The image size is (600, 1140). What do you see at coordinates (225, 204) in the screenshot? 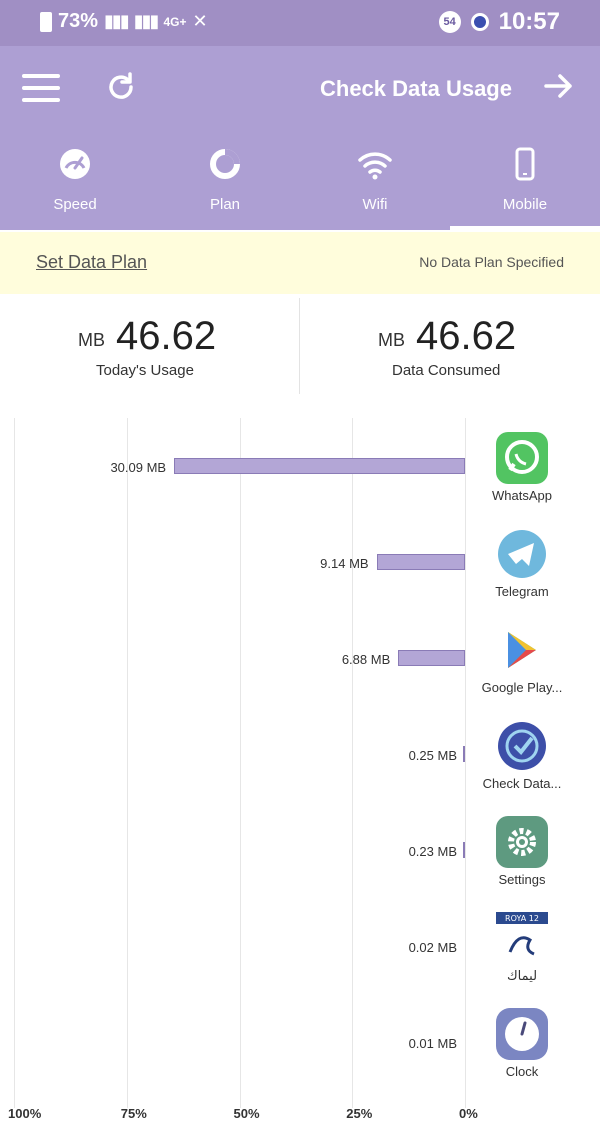
I see `tab-label: Plan` at bounding box center [225, 204].